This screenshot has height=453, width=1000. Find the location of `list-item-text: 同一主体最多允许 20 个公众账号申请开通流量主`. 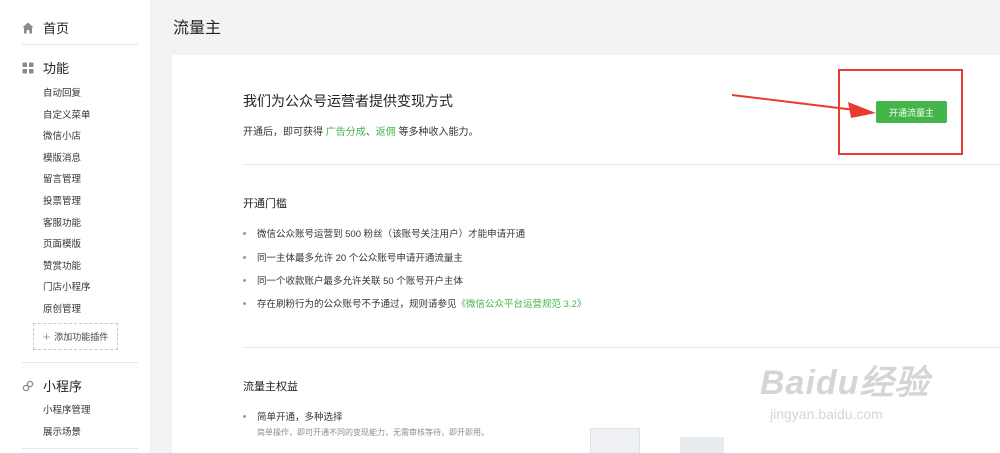

list-item-text: 同一主体最多允许 20 个公众账号申请开通流量主 is located at coordinates (360, 258).